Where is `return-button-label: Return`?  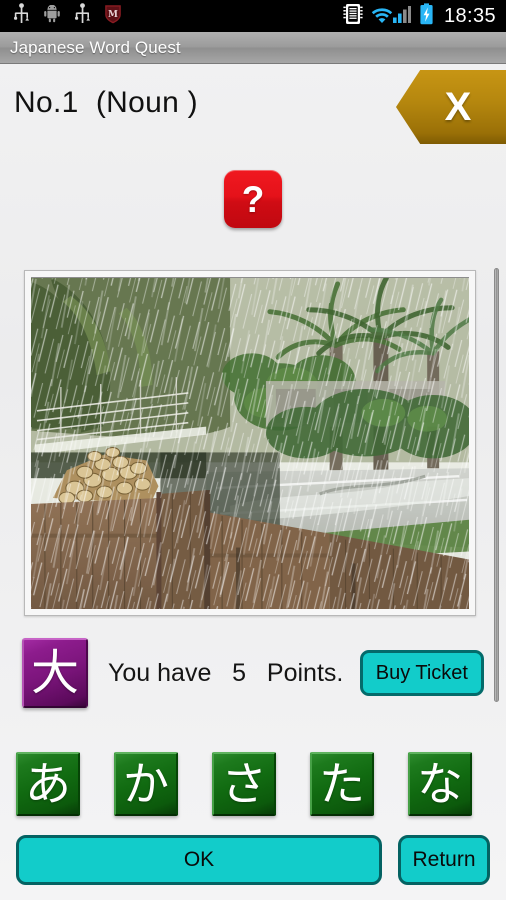
return-button-label: Return is located at coordinates (444, 859).